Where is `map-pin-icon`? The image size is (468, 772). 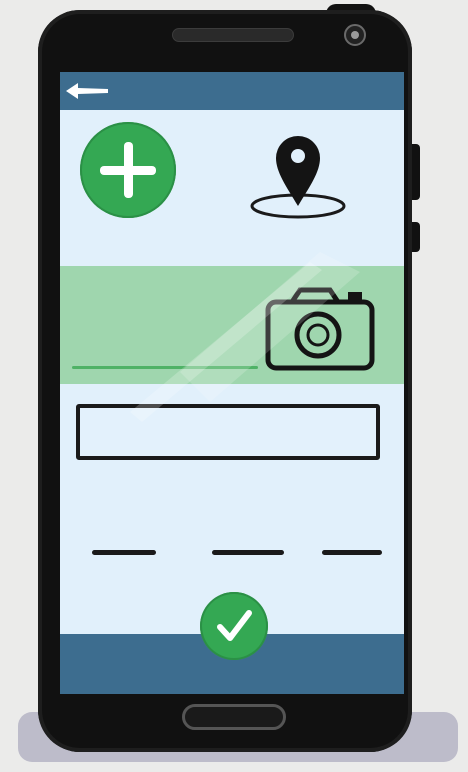
map-pin-icon is located at coordinates (298, 177).